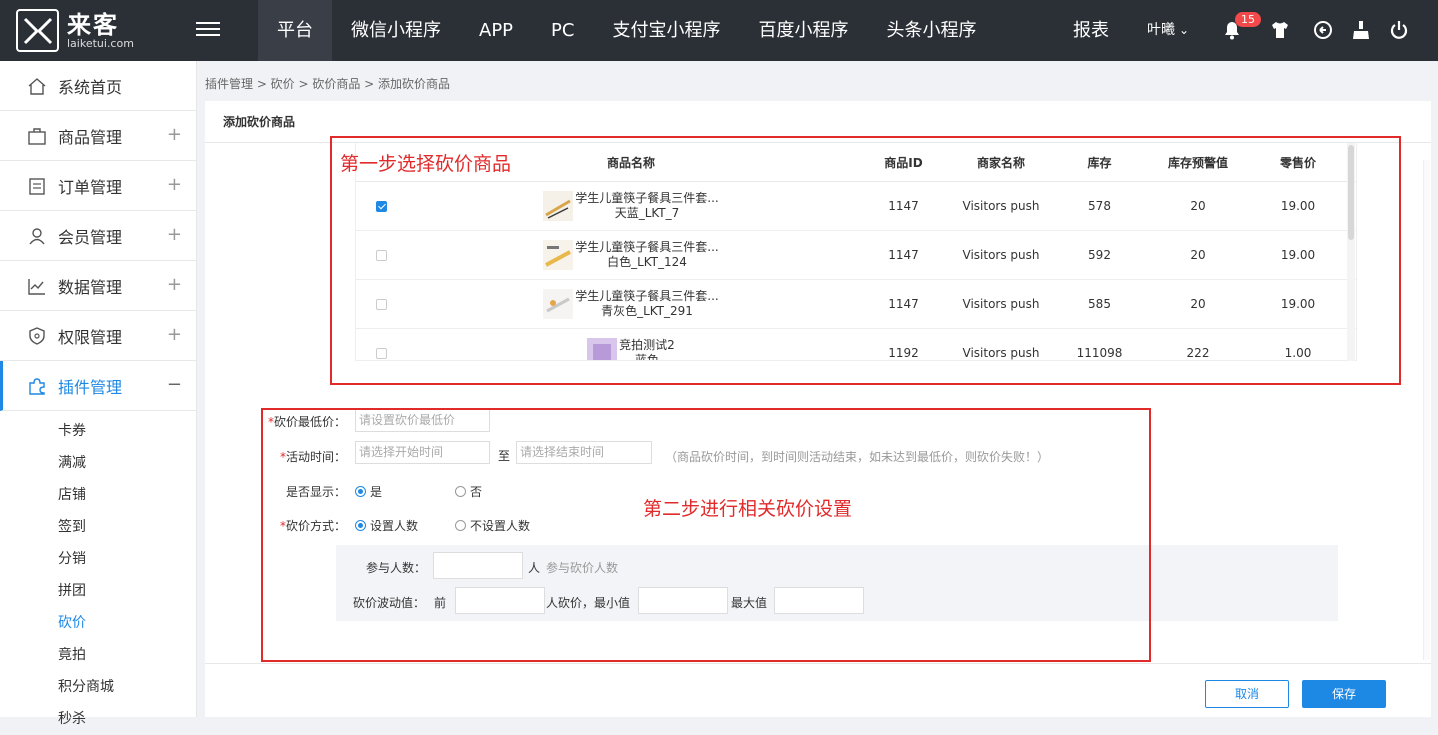  I want to click on page-scrollbar, so click(1426, 410).